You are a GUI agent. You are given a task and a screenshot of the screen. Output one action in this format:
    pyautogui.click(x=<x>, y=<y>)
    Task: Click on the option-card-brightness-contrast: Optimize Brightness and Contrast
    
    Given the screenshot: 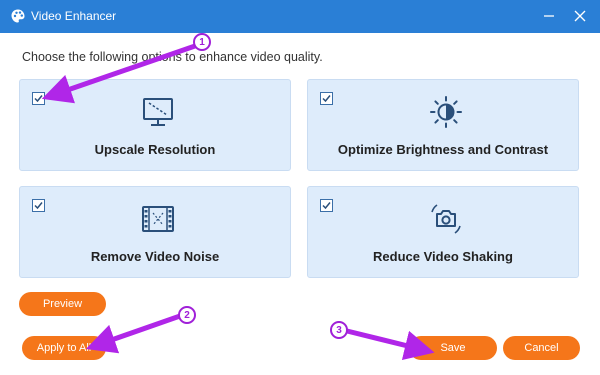 What is the action you would take?
    pyautogui.click(x=443, y=125)
    